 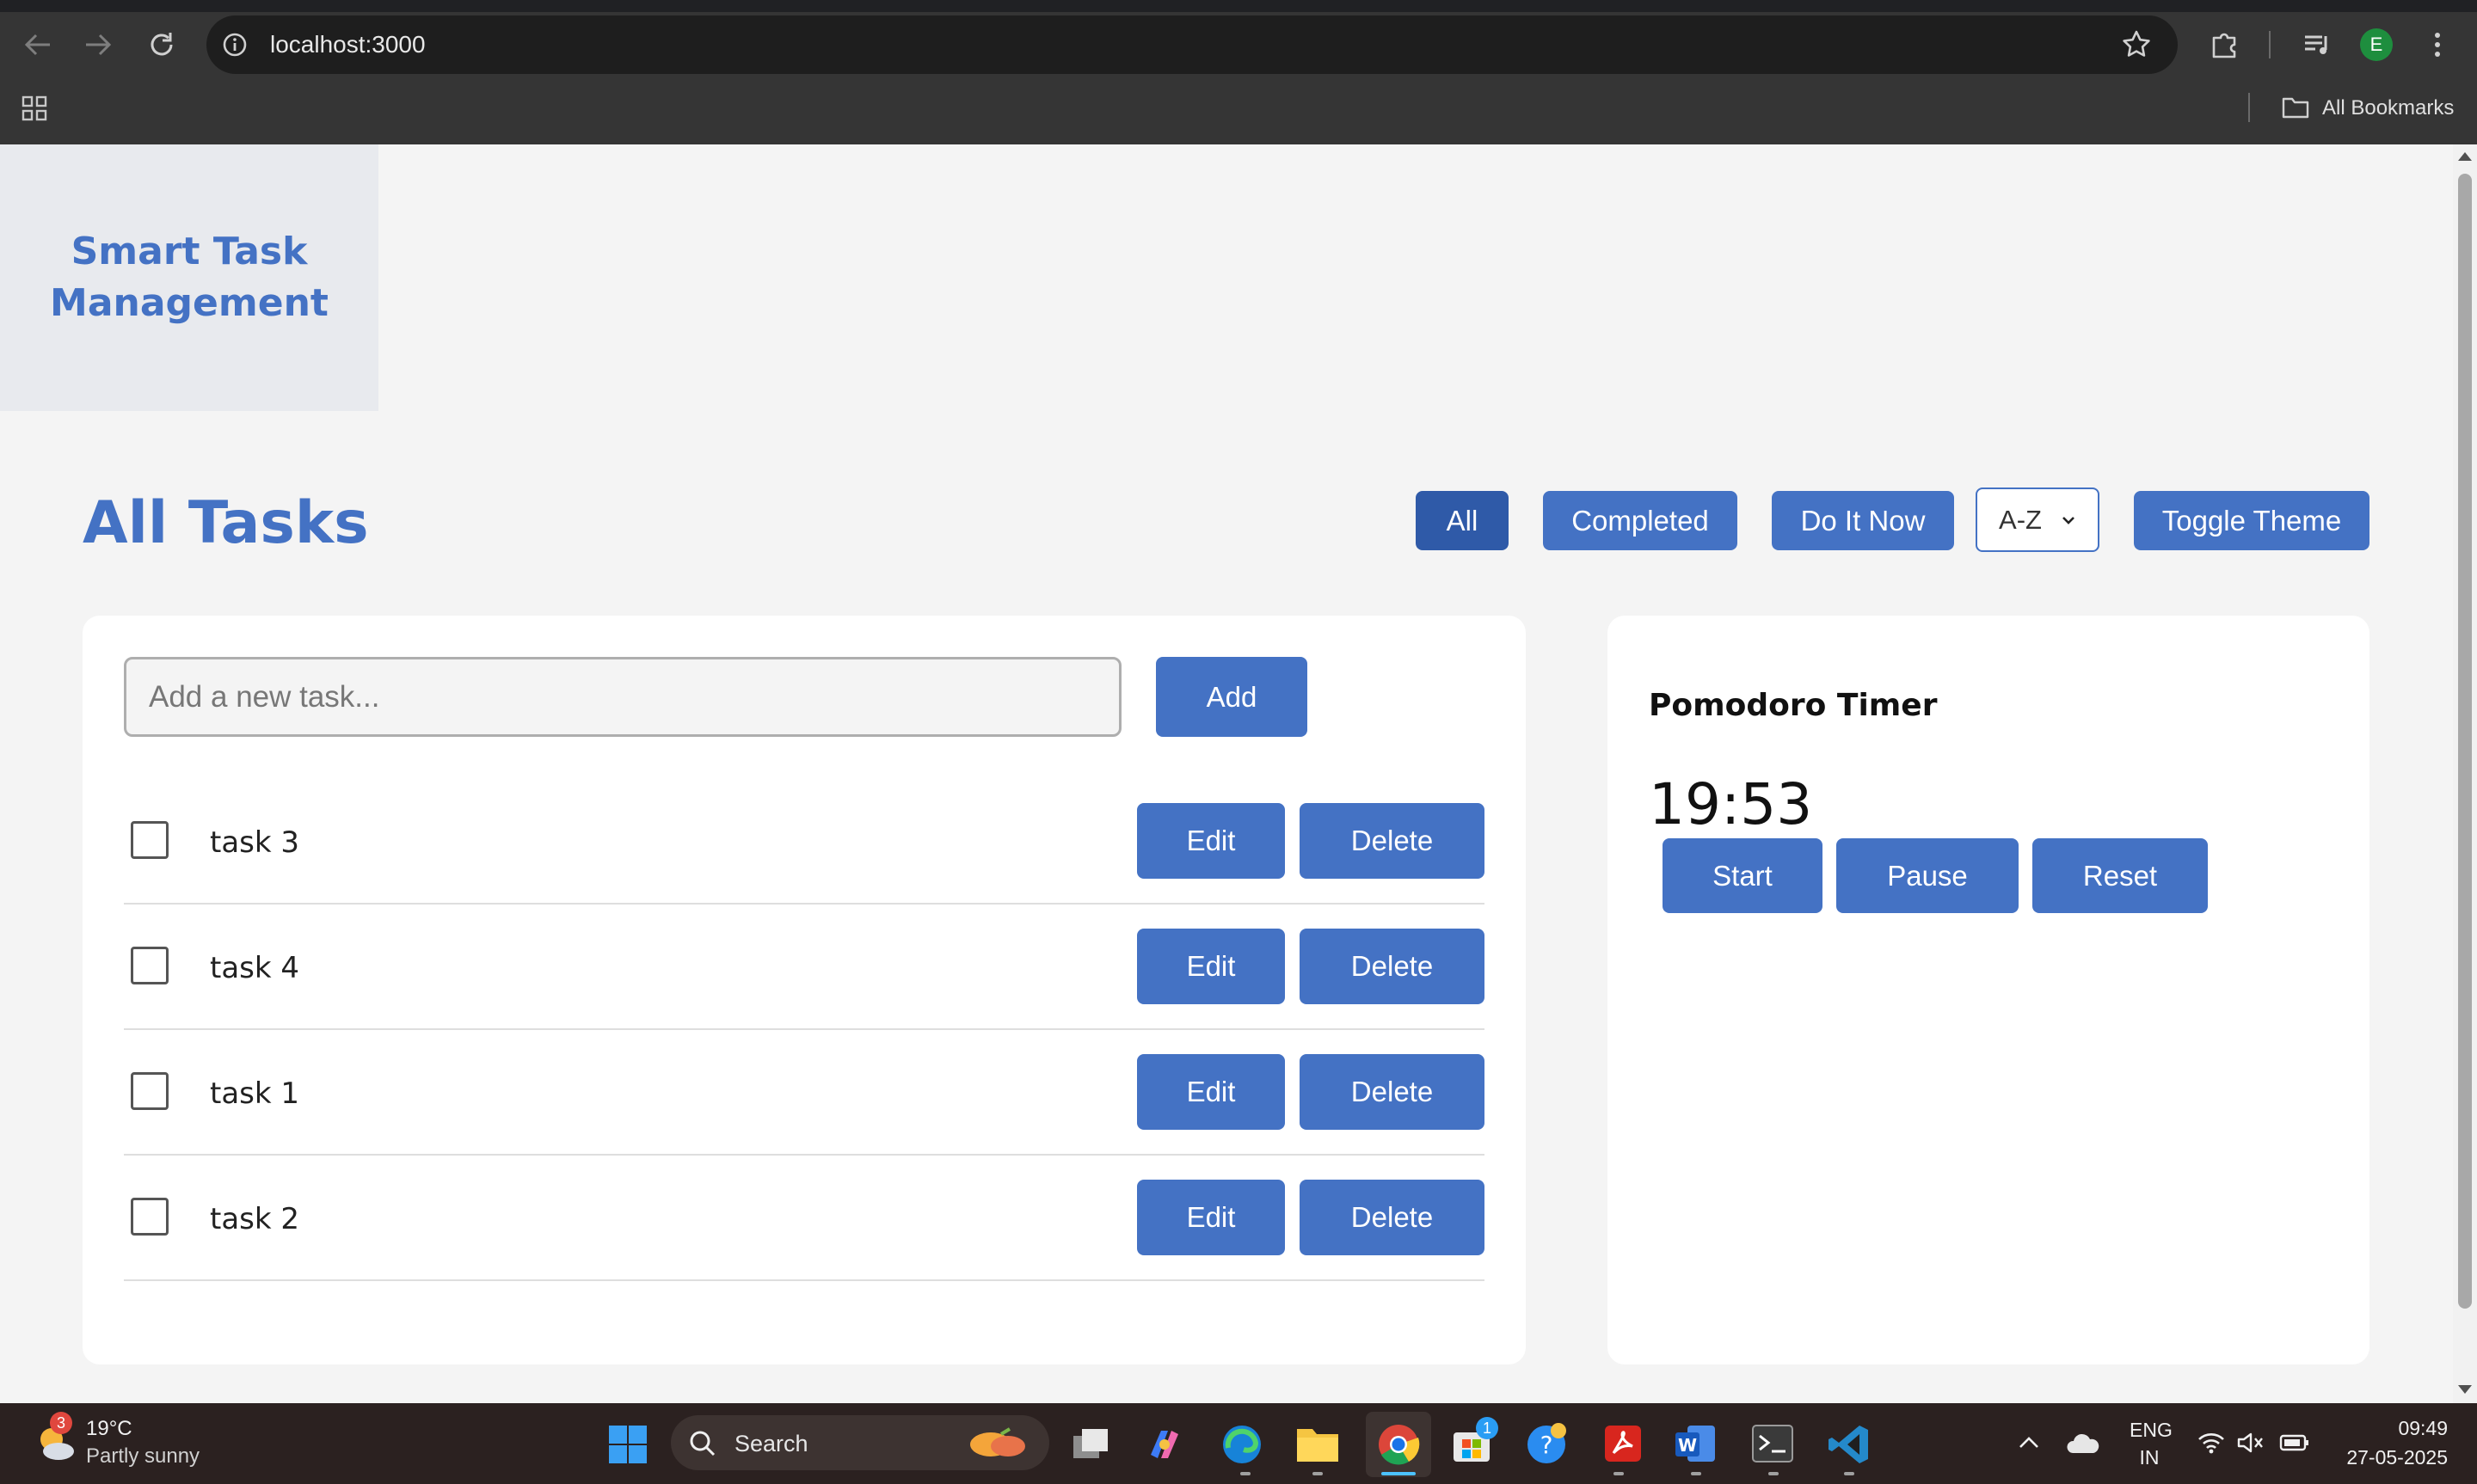 What do you see at coordinates (1398, 1473) in the screenshot?
I see `active-app-indicator` at bounding box center [1398, 1473].